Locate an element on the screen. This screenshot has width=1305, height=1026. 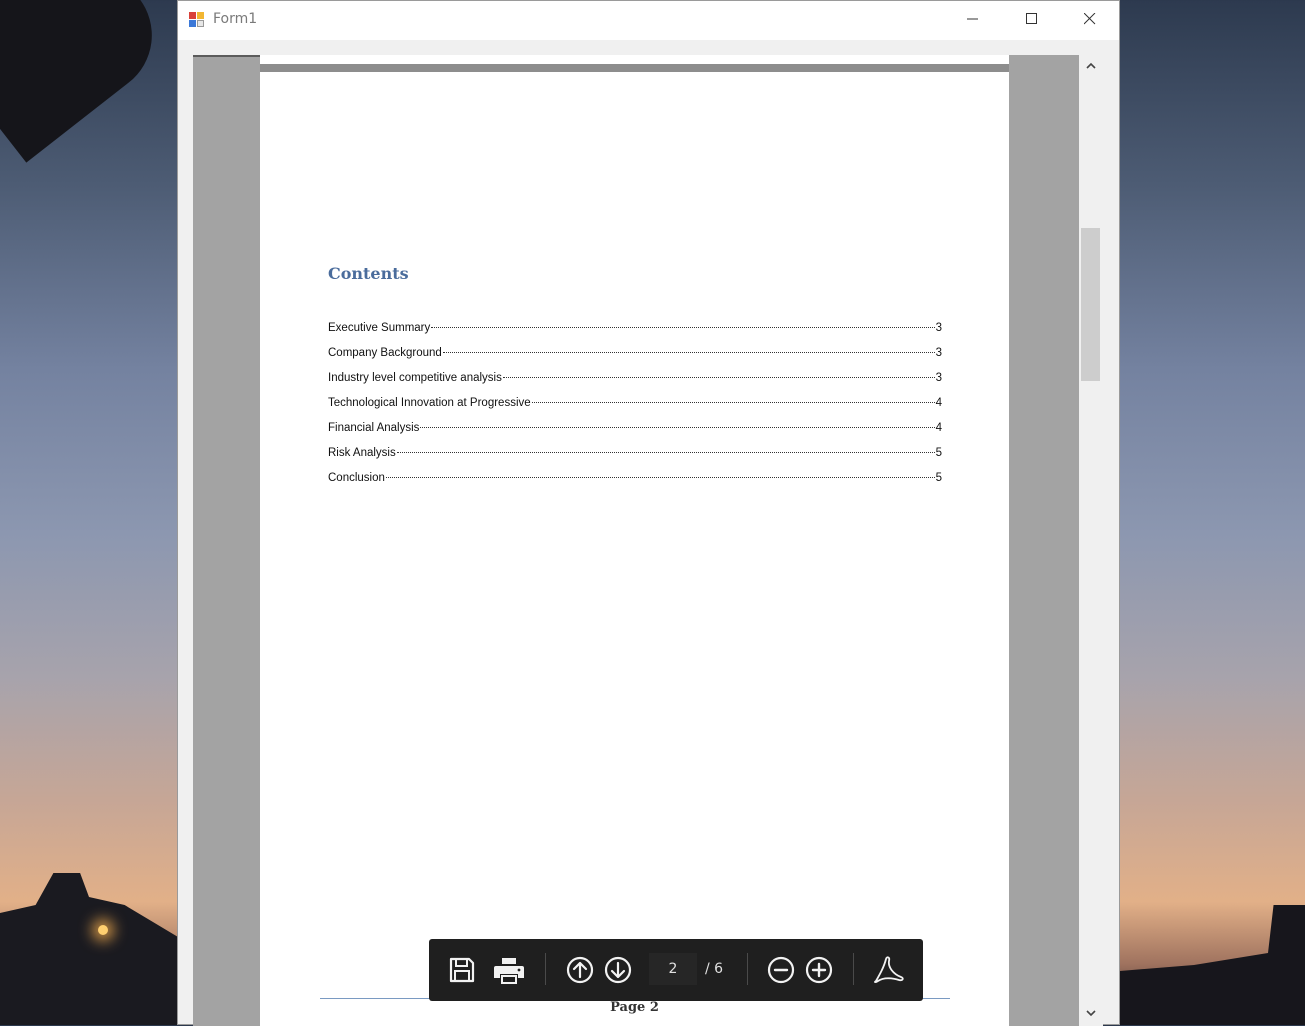
toc-entry-title: Risk Analysis is located at coordinates (362, 453).